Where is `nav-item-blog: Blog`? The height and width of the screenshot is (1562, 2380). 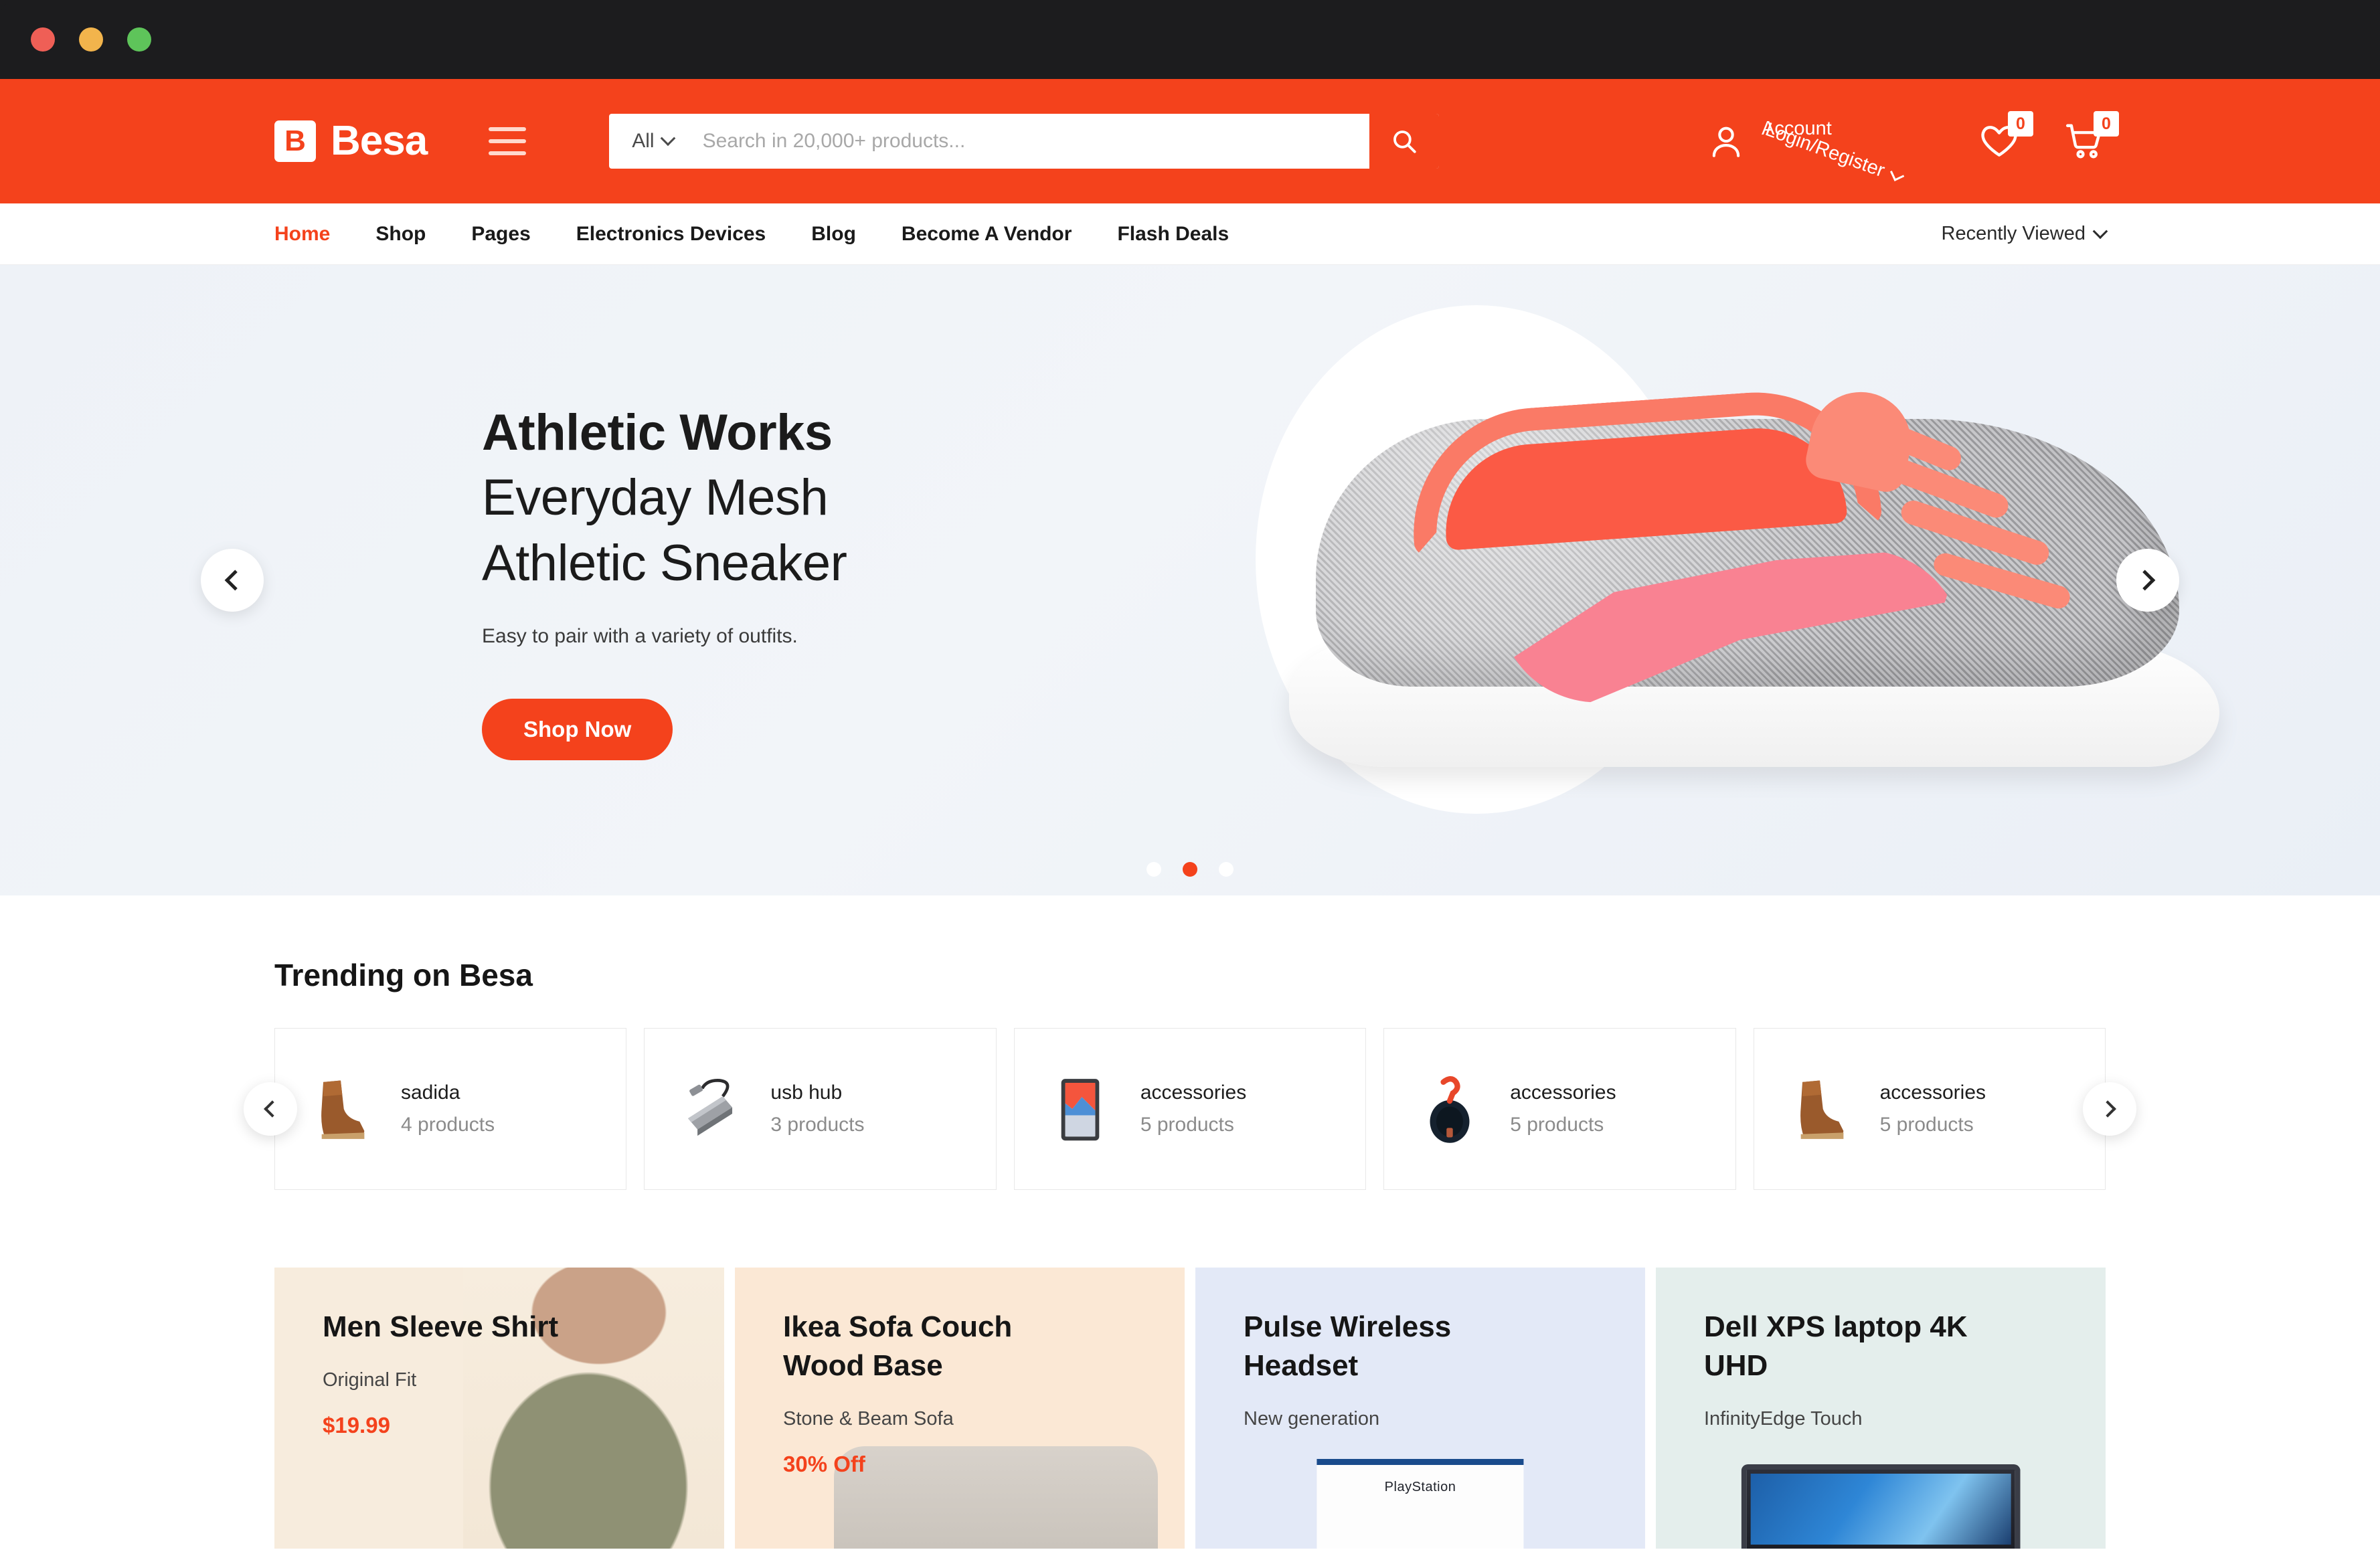
nav-item-blog: Blog is located at coordinates (833, 234).